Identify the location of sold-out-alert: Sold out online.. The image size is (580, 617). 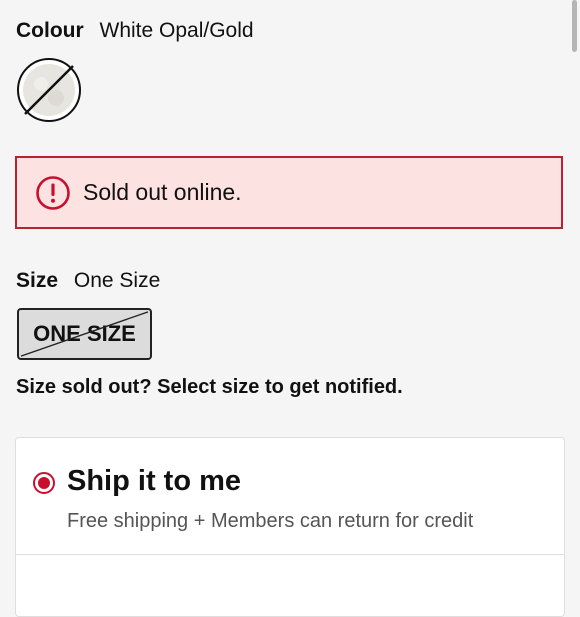
(289, 192).